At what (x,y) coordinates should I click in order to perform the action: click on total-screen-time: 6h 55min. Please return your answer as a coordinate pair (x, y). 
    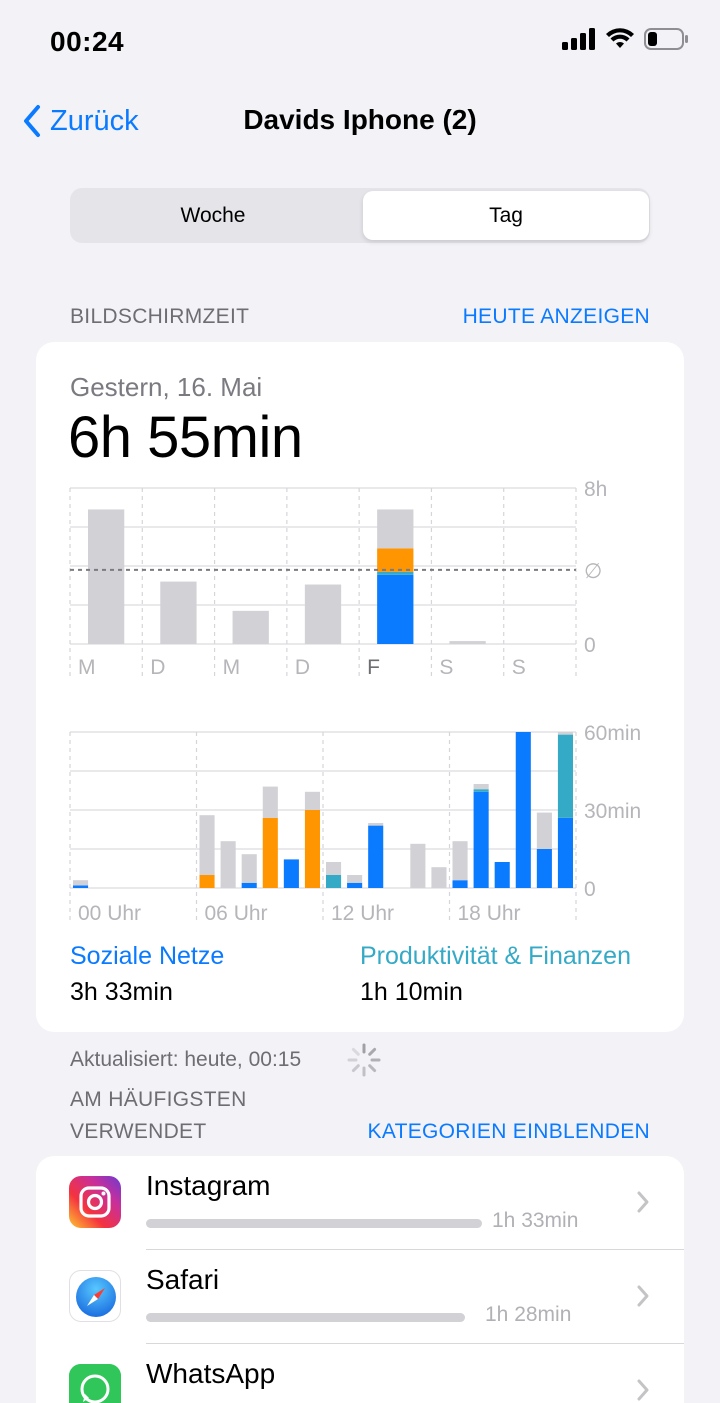
    Looking at the image, I should click on (185, 437).